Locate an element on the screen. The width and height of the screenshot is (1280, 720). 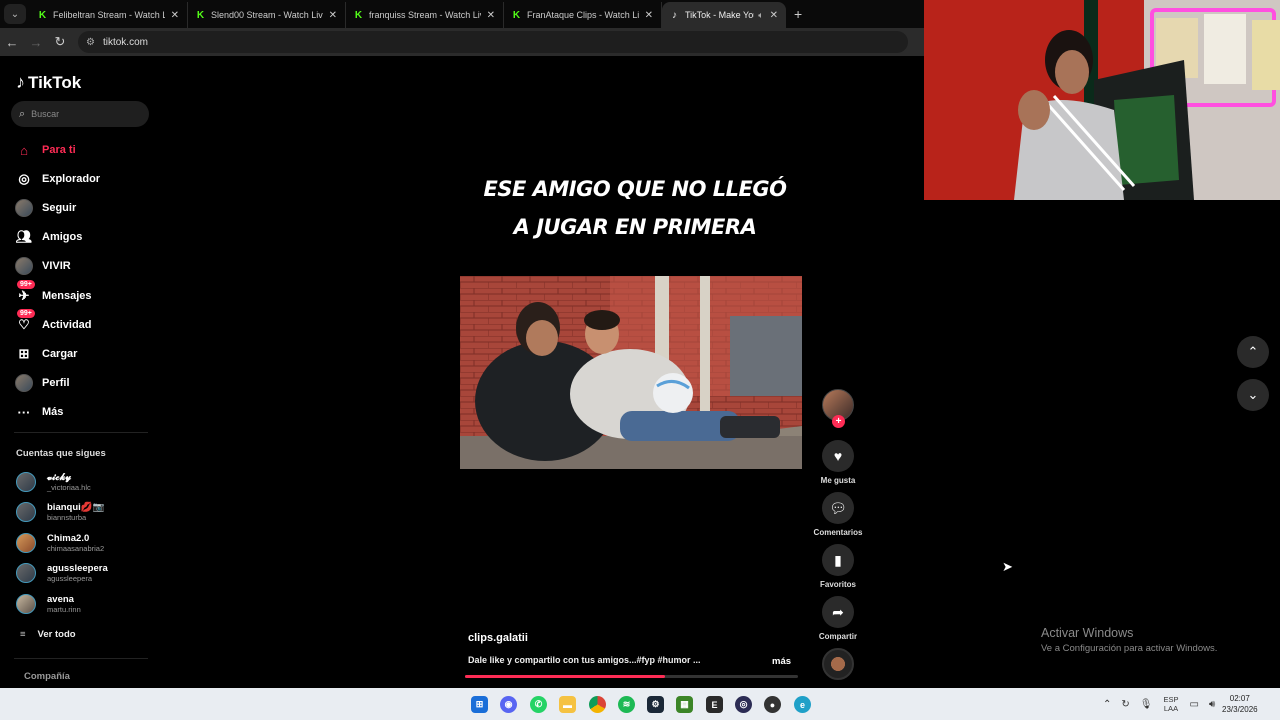
profile-avatar-icon is located at coordinates (24, 383).